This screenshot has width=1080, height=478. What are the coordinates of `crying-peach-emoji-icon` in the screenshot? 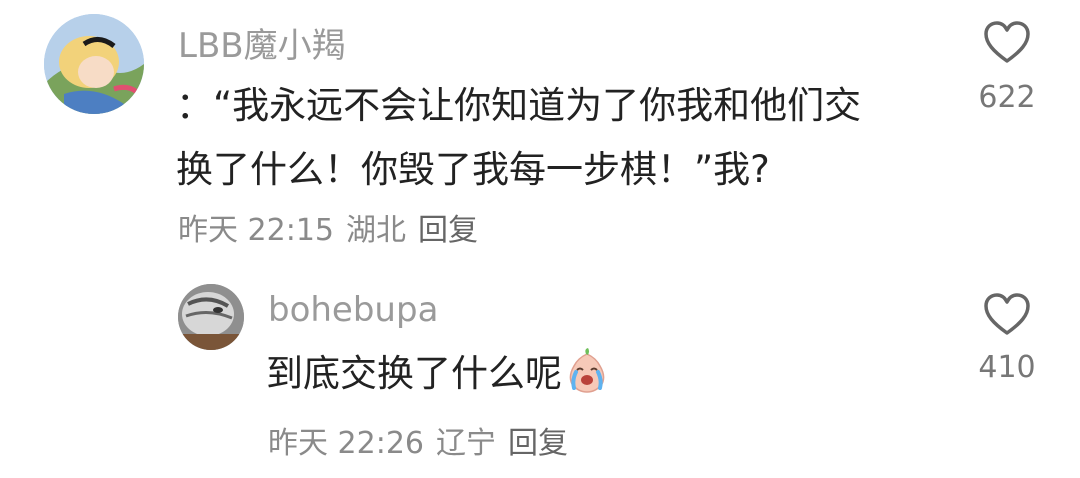 It's located at (587, 381).